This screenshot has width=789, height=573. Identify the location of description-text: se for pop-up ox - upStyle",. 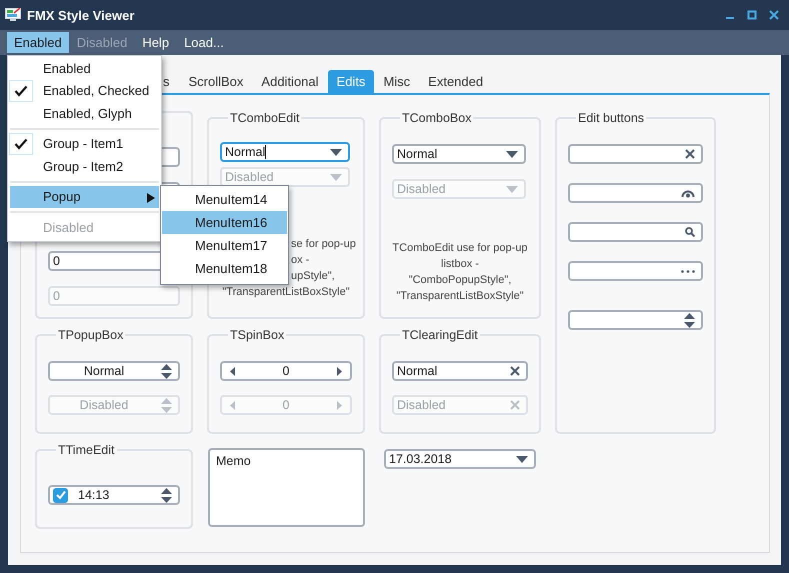
(323, 260).